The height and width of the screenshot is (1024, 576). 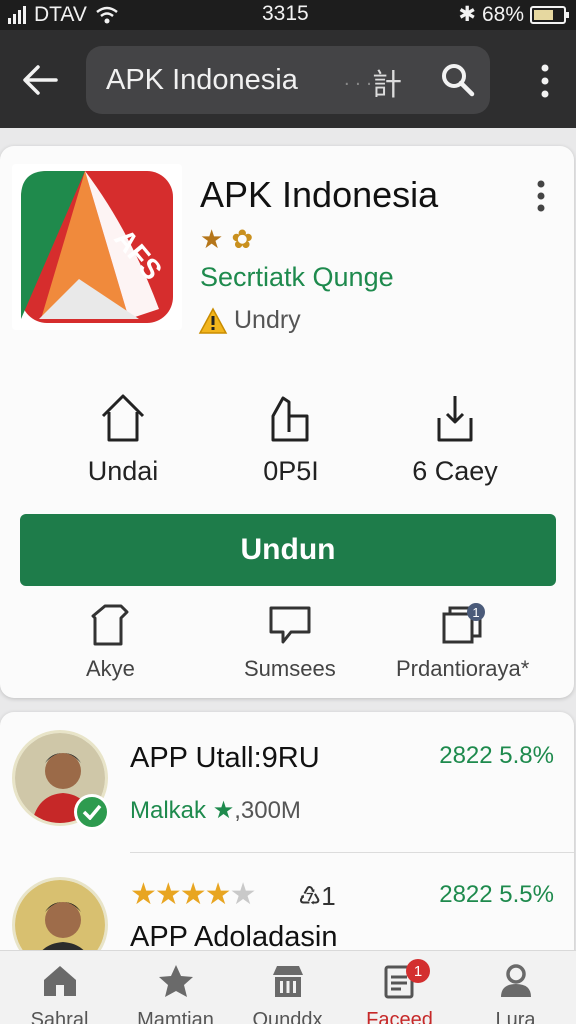 I want to click on nav-label: Mamtian, so click(x=175, y=1016).